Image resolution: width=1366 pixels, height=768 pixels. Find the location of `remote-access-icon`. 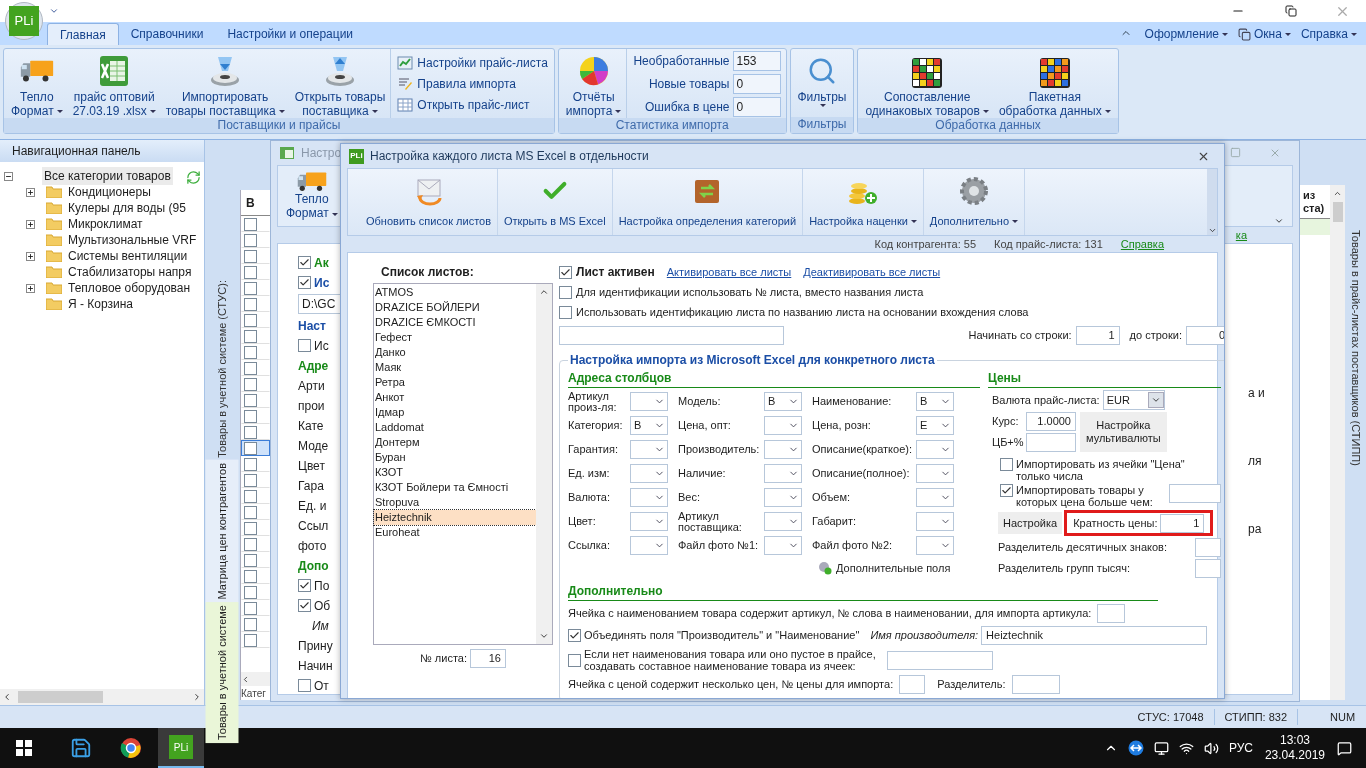

remote-access-icon is located at coordinates (1135, 748).